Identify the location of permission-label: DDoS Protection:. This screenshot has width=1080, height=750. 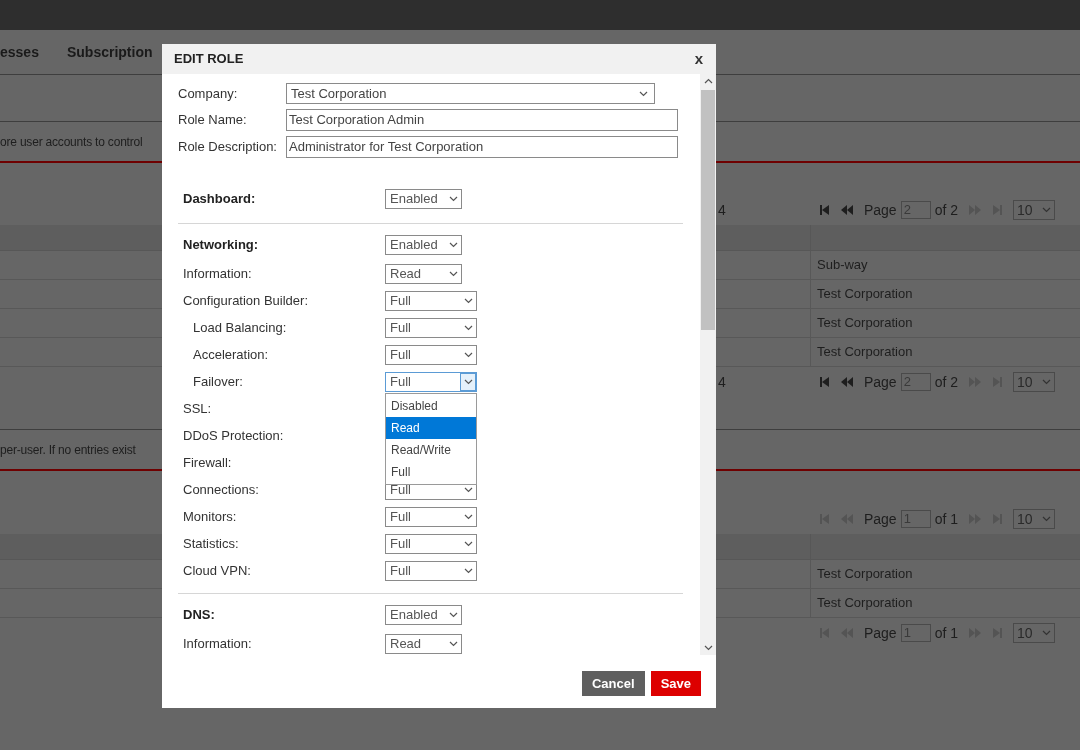
(234, 435).